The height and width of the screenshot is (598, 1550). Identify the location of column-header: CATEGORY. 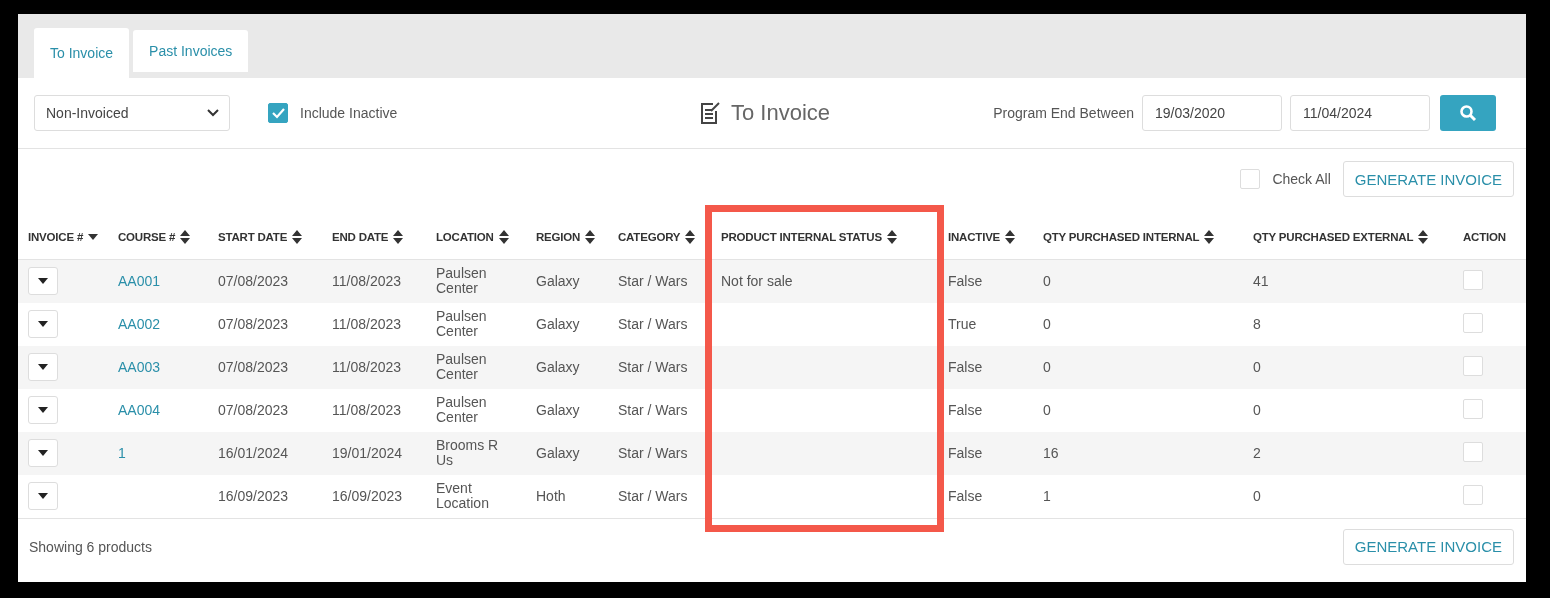
(649, 237).